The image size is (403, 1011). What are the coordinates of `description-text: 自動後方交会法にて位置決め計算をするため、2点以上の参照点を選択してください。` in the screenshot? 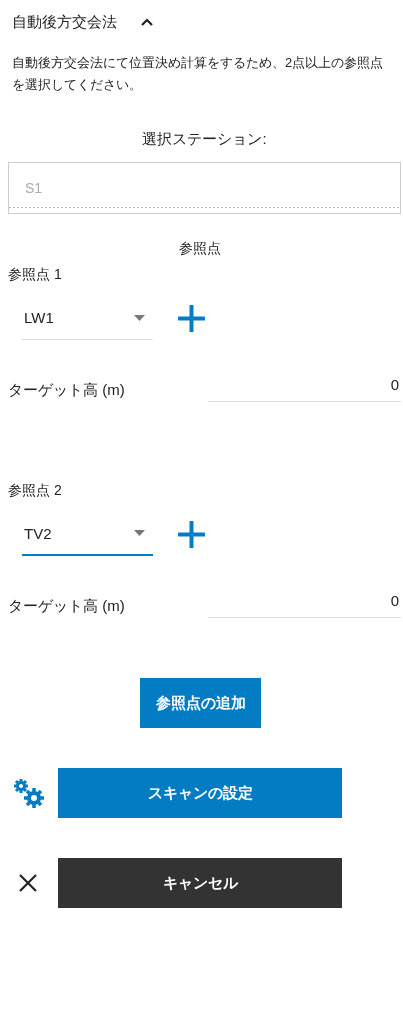 It's located at (198, 74).